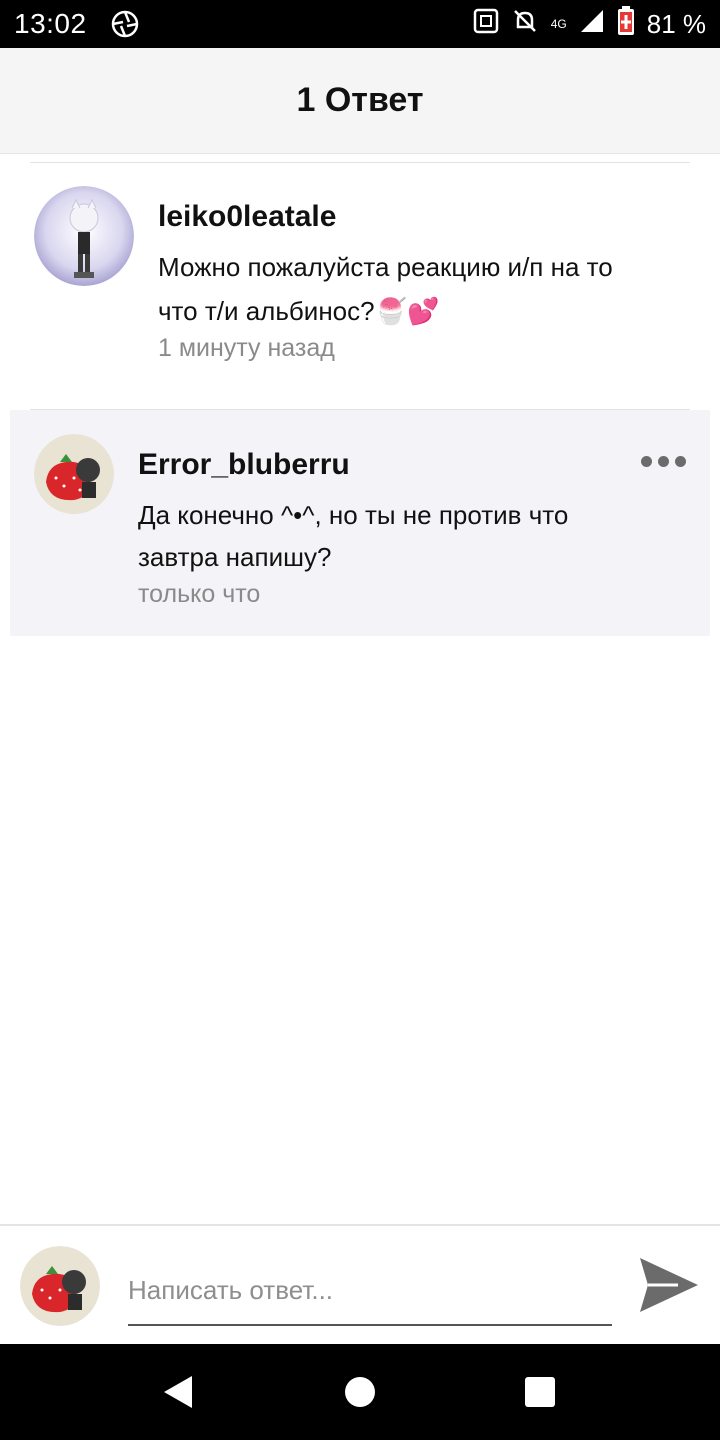  What do you see at coordinates (50, 23) in the screenshot?
I see `status-time: 13:02` at bounding box center [50, 23].